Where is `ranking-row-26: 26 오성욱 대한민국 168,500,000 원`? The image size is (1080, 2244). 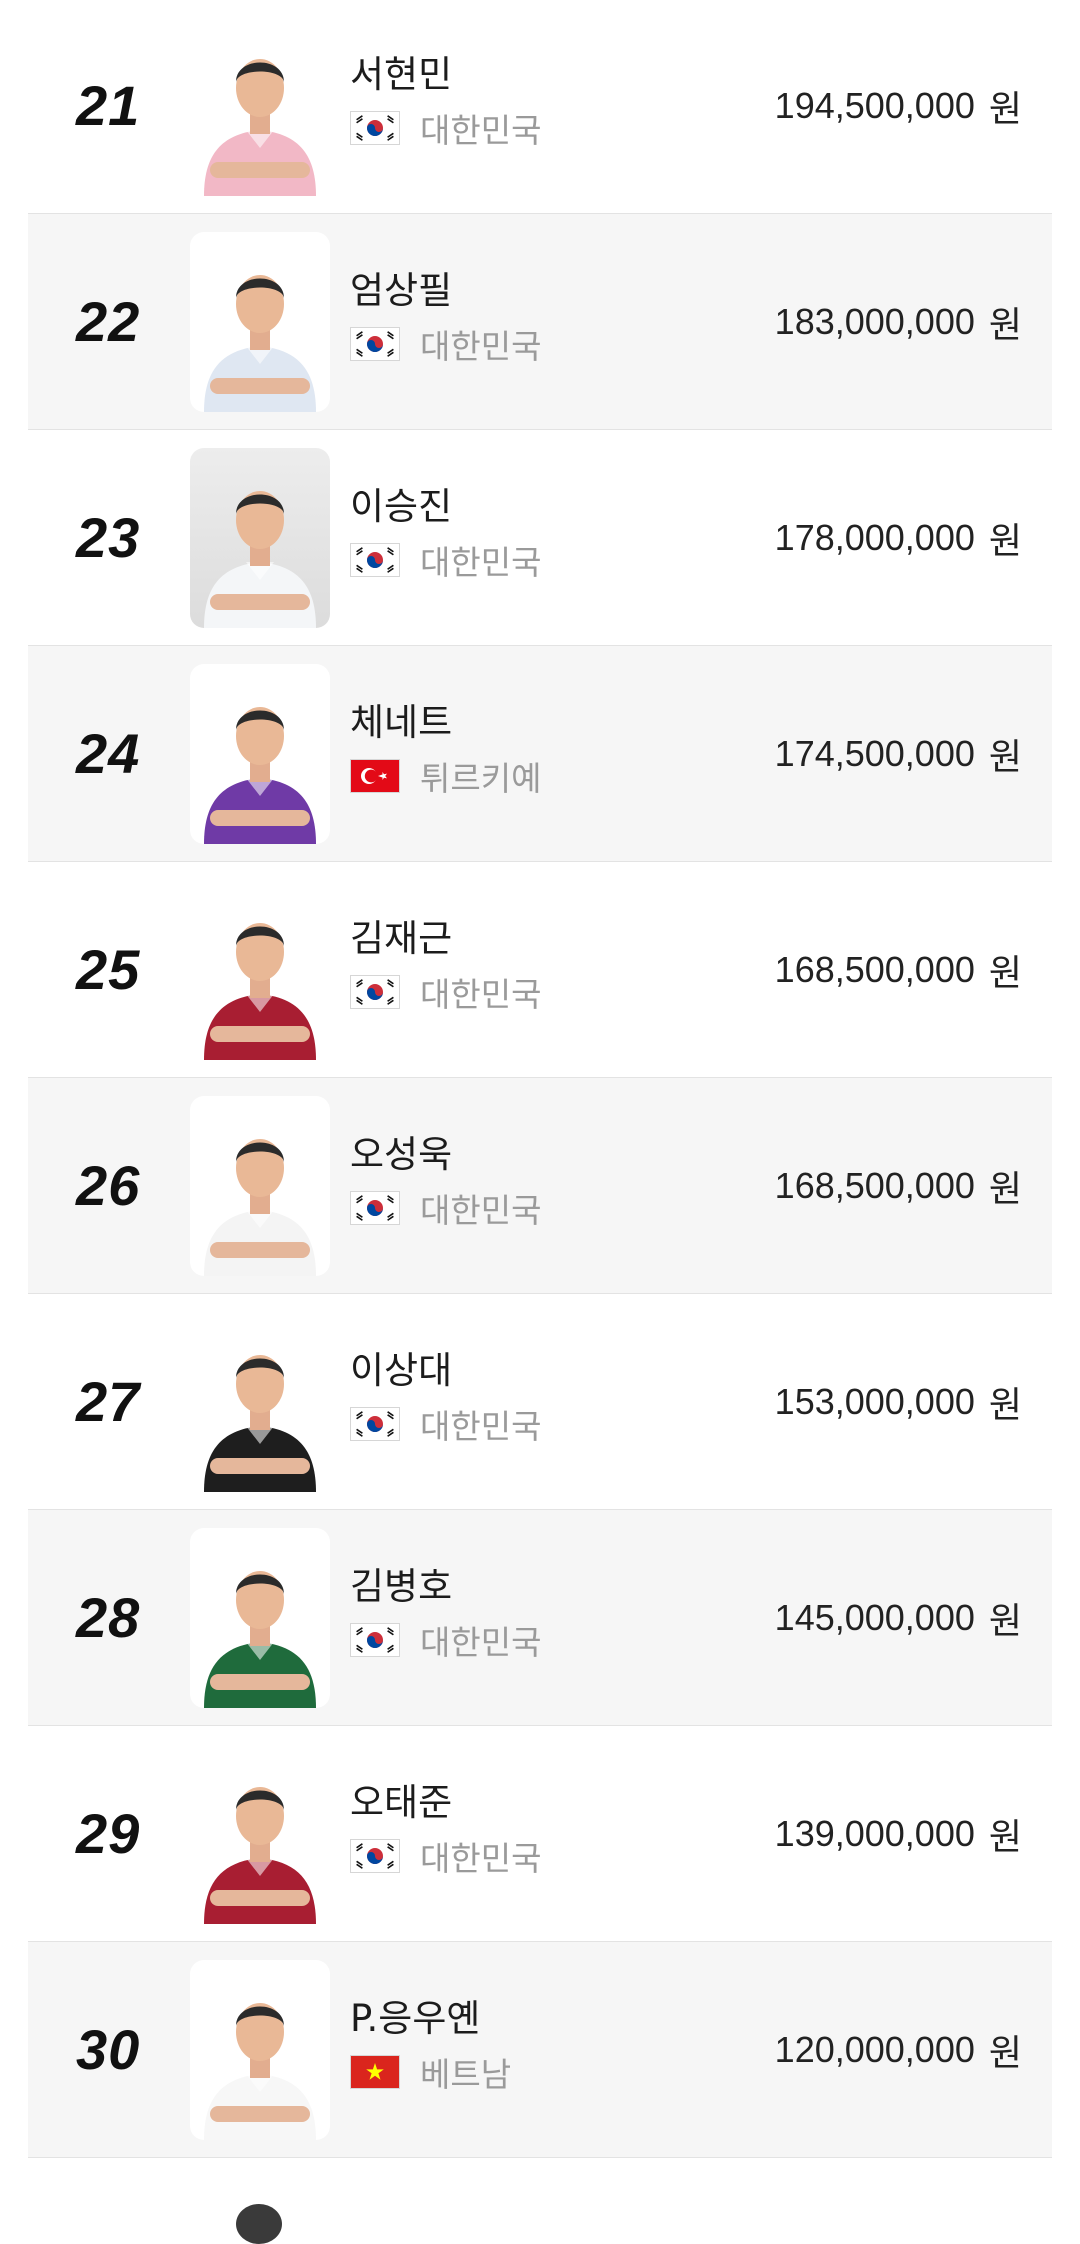 ranking-row-26: 26 오성욱 대한민국 168,500,000 원 is located at coordinates (540, 1186).